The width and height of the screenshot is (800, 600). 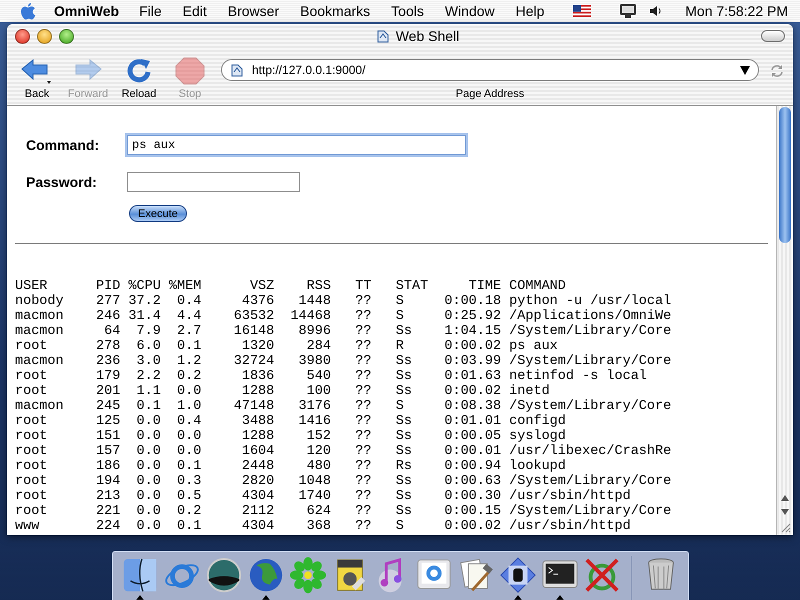 What do you see at coordinates (785, 527) in the screenshot?
I see `resize-grip-icon` at bounding box center [785, 527].